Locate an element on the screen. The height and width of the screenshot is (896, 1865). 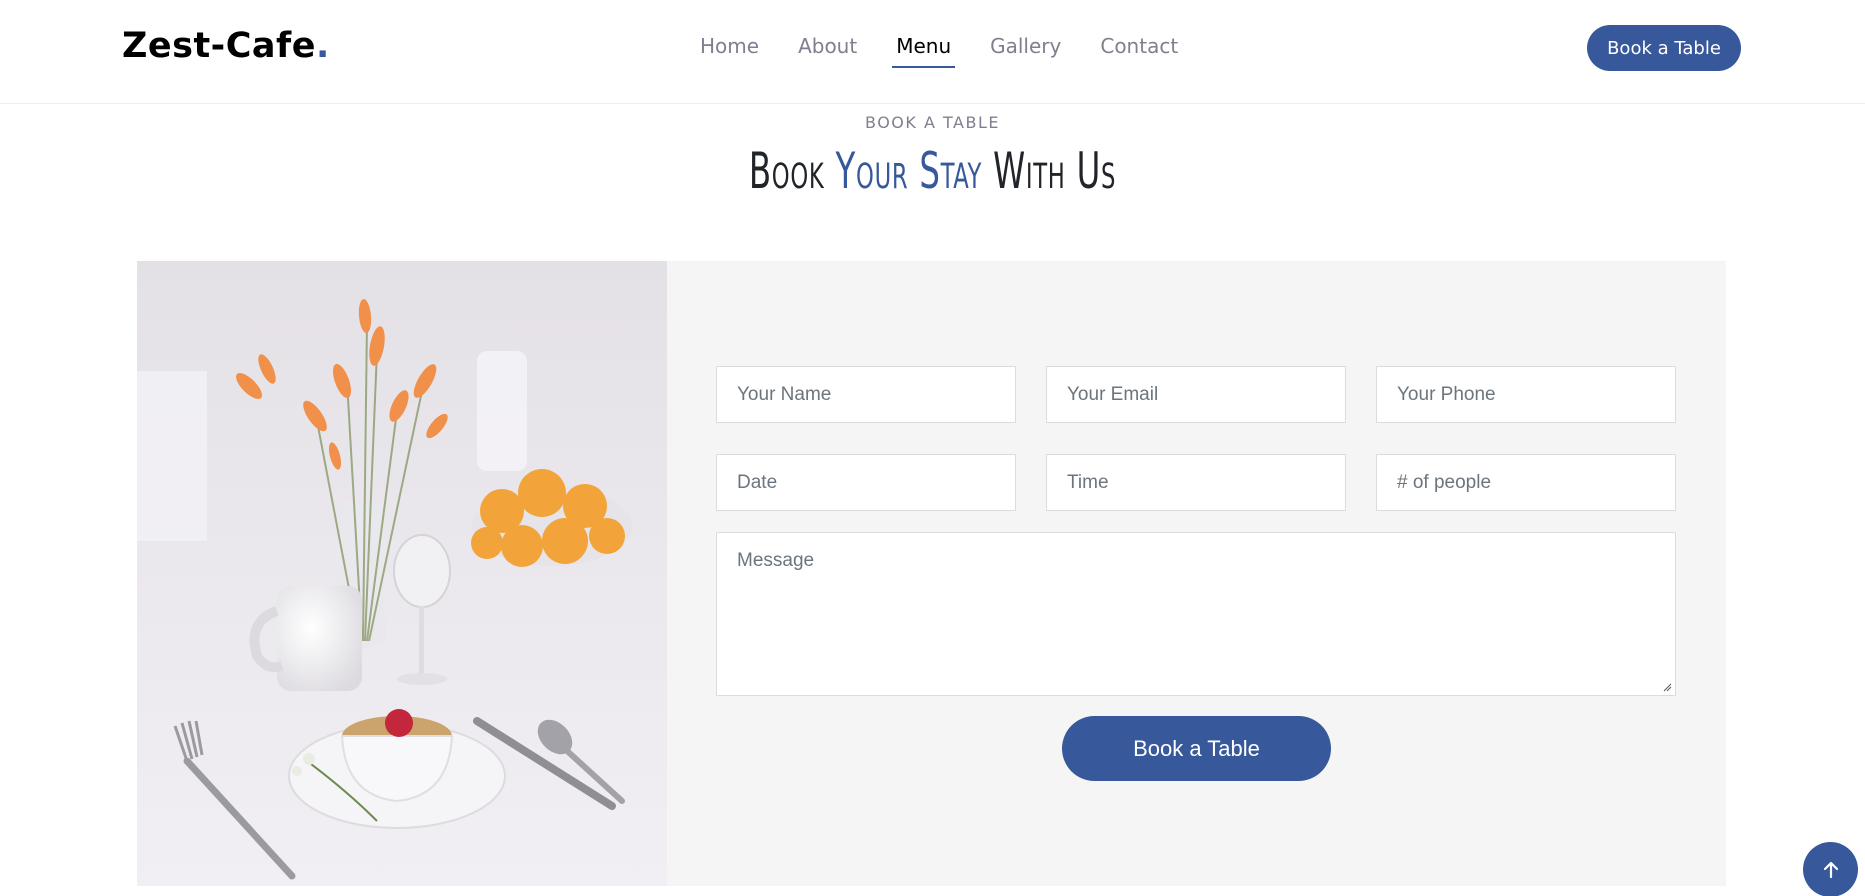
nav-menu: Menu is located at coordinates (924, 51).